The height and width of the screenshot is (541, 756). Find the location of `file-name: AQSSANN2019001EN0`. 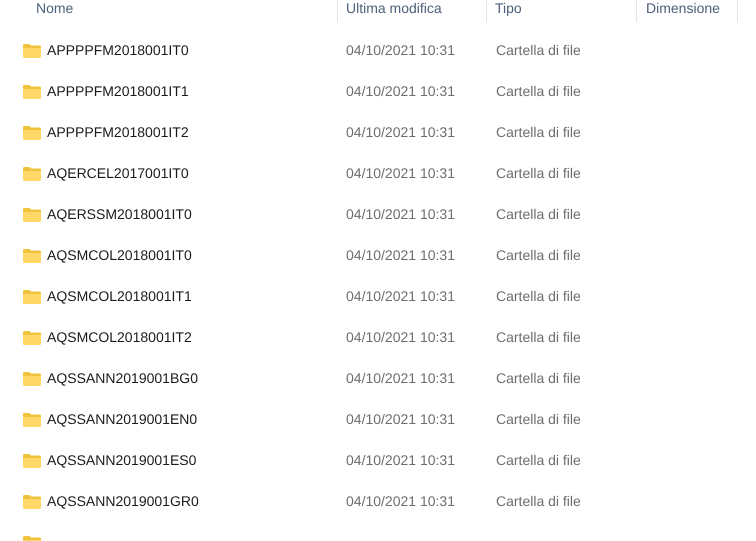

file-name: AQSSANN2019001EN0 is located at coordinates (122, 419).